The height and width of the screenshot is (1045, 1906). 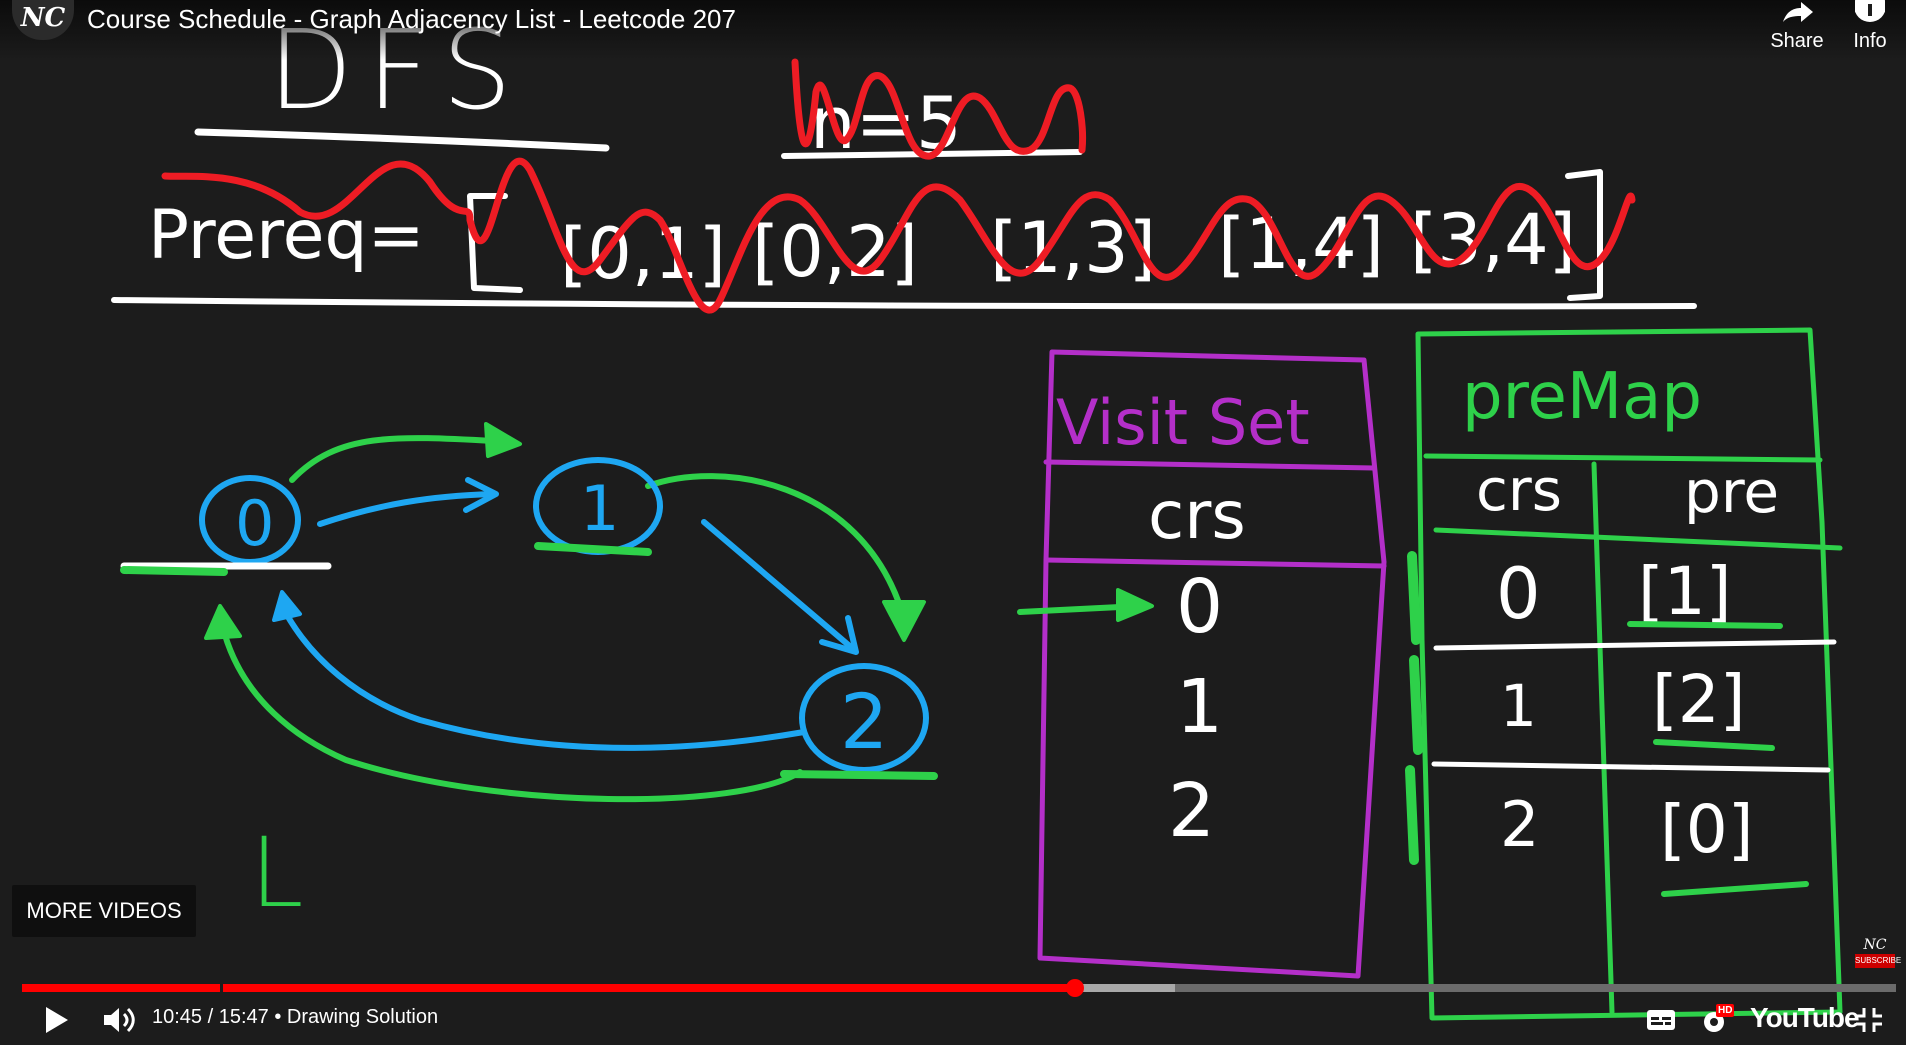 I want to click on prereq-pair-3: [1,3], so click(x=1073, y=248).